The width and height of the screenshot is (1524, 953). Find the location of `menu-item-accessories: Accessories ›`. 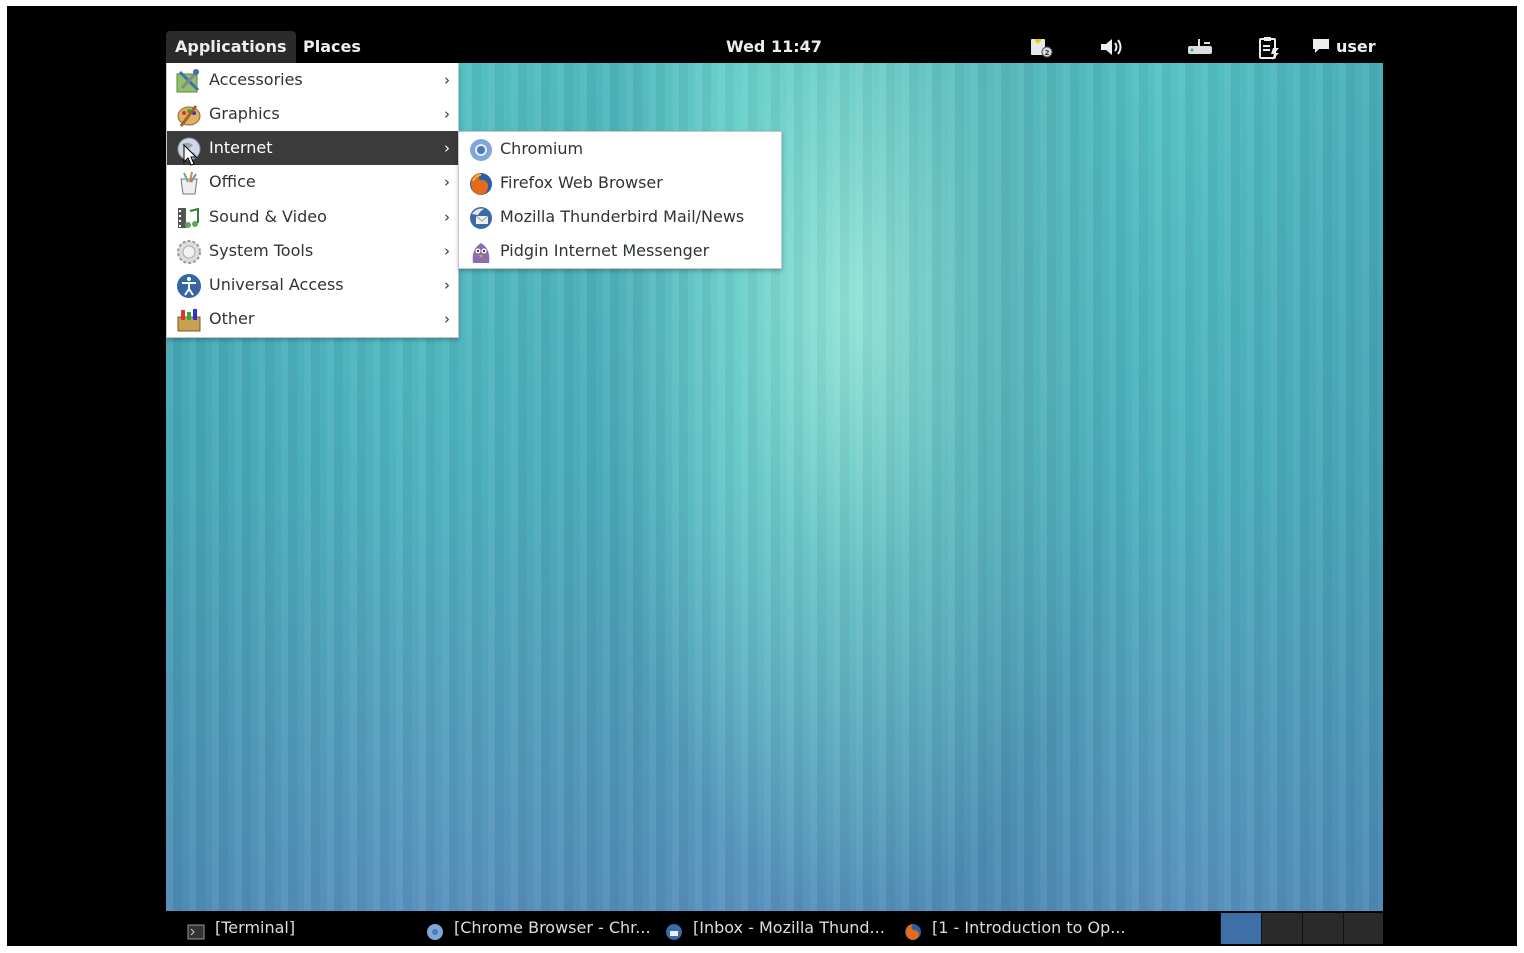

menu-item-accessories: Accessories › is located at coordinates (312, 80).